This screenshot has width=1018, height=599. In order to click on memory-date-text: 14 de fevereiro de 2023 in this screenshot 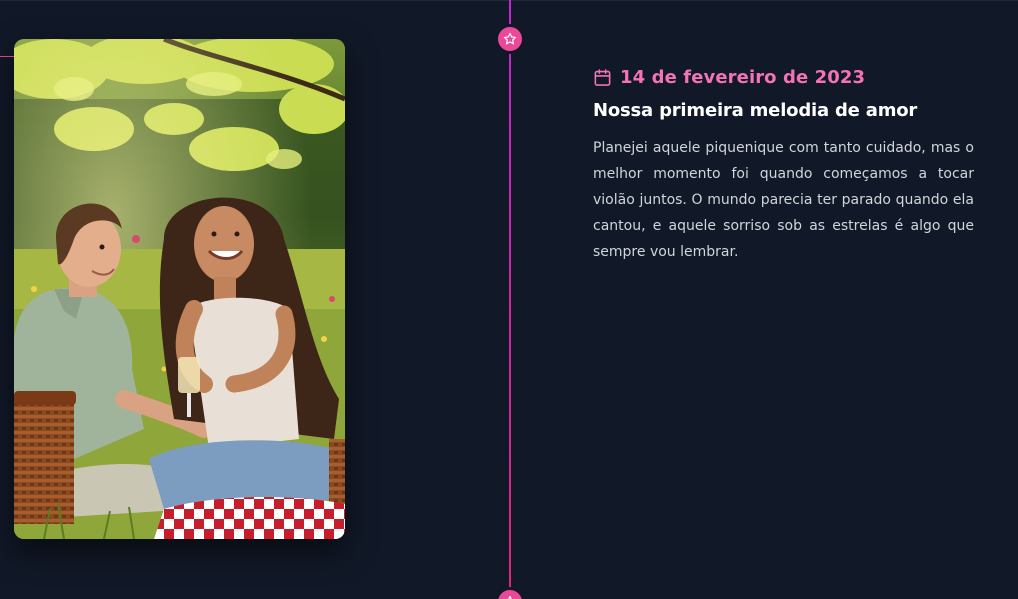, I will do `click(743, 77)`.